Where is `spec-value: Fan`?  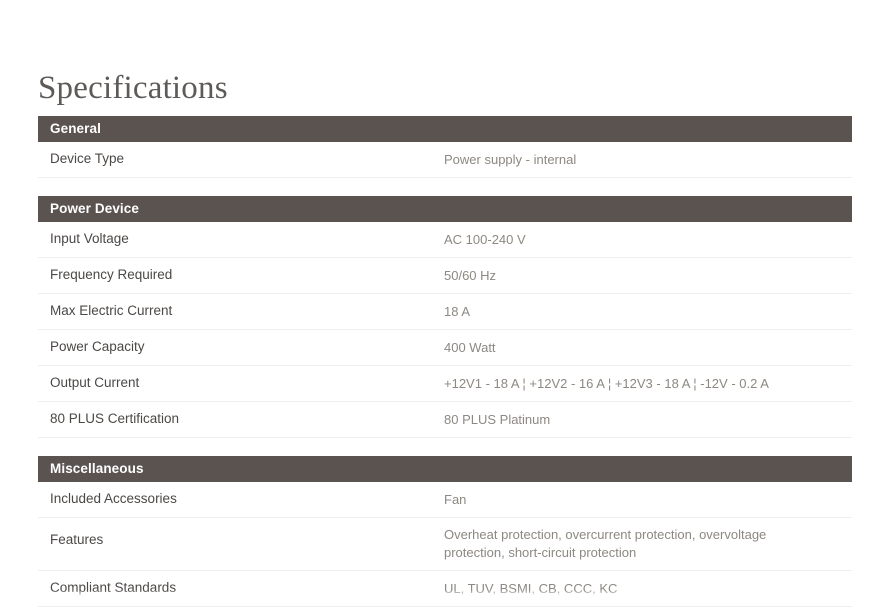
spec-value: Fan is located at coordinates (455, 499).